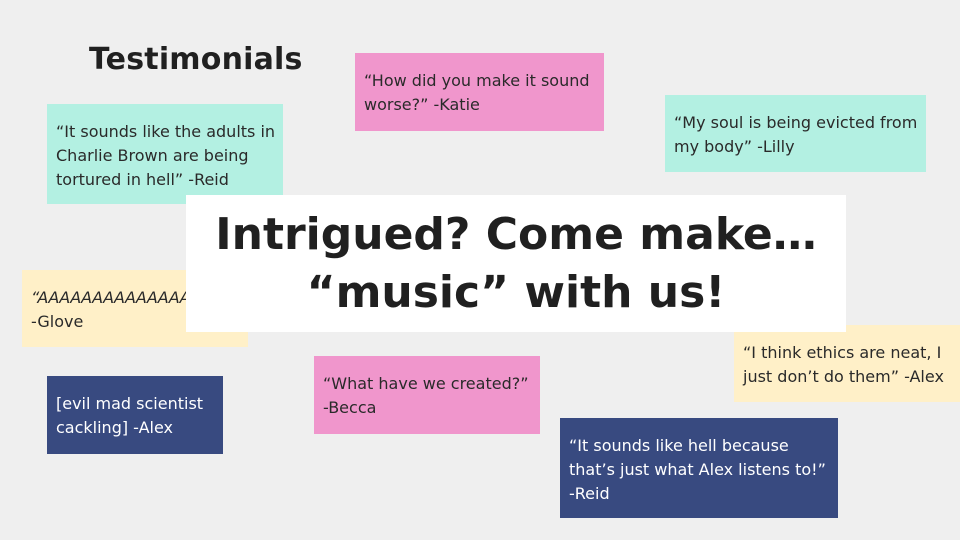 The width and height of the screenshot is (960, 540). What do you see at coordinates (842, 352) in the screenshot?
I see `note-text-line: “I think ethics are neat, I` at bounding box center [842, 352].